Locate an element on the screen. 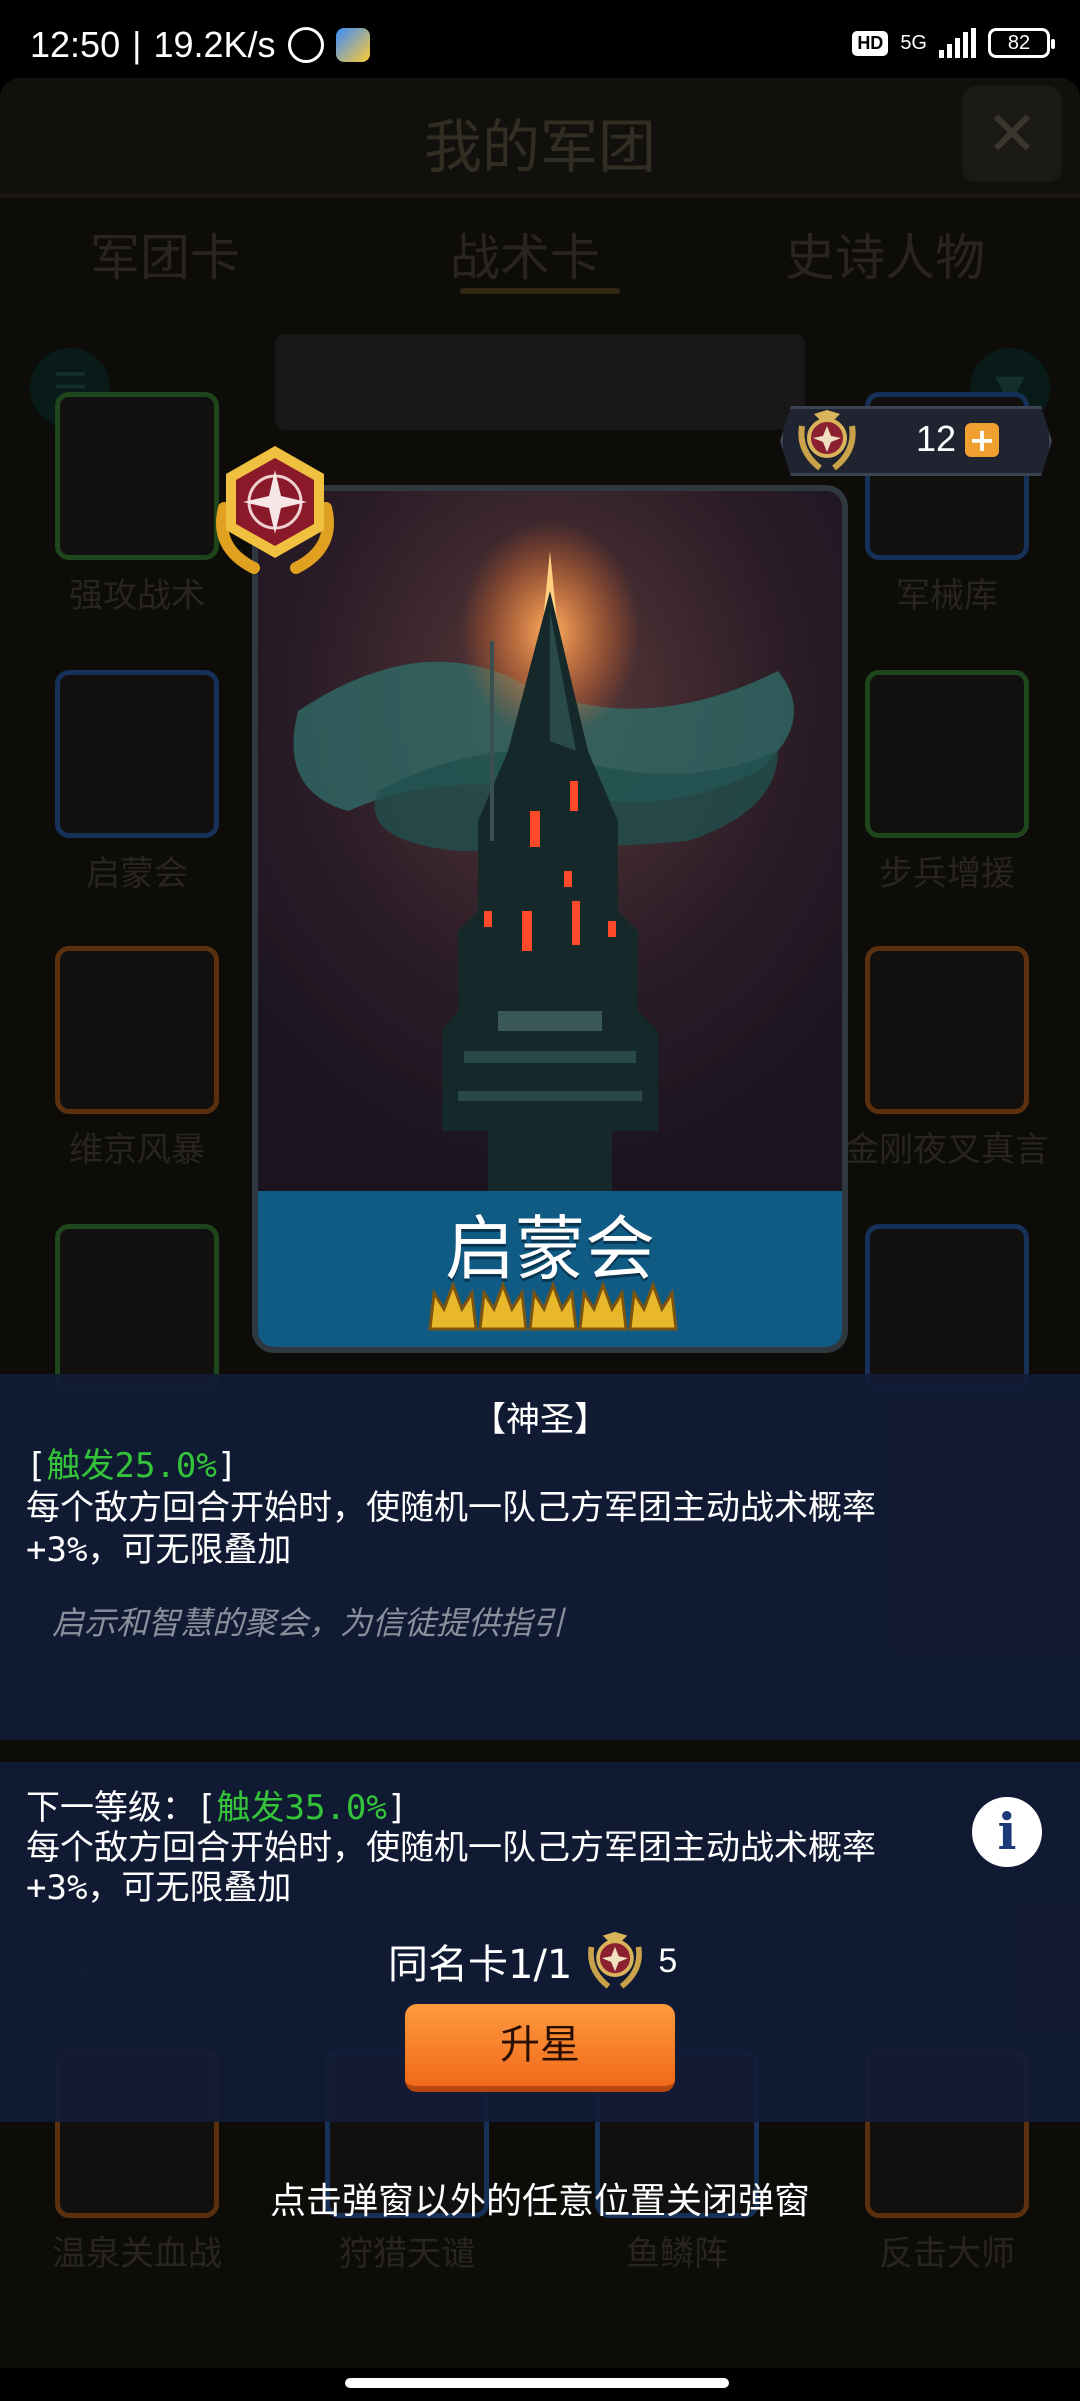 The width and height of the screenshot is (1080, 2401). close-hint: 点击弹窗以外的任意位置关闭弹窗 is located at coordinates (539, 2201).